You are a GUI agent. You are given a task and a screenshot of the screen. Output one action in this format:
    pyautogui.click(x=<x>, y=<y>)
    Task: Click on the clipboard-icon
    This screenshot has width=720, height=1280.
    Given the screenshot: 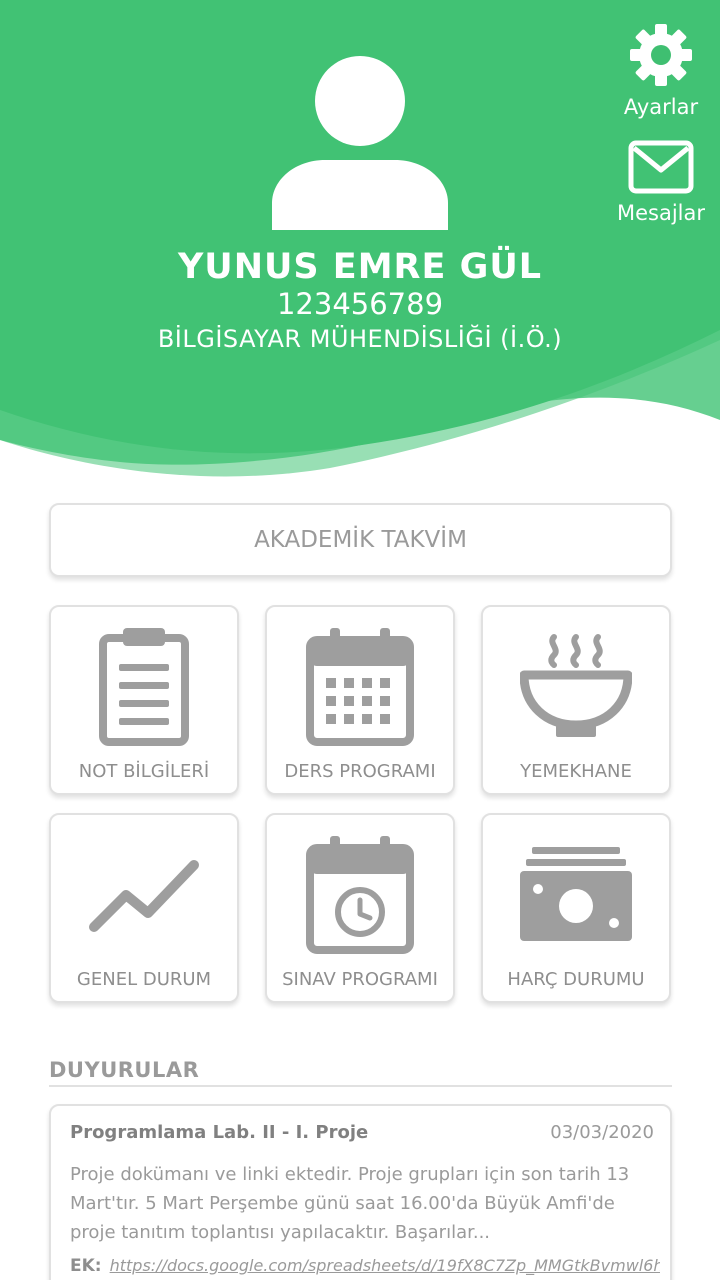 What is the action you would take?
    pyautogui.click(x=144, y=687)
    